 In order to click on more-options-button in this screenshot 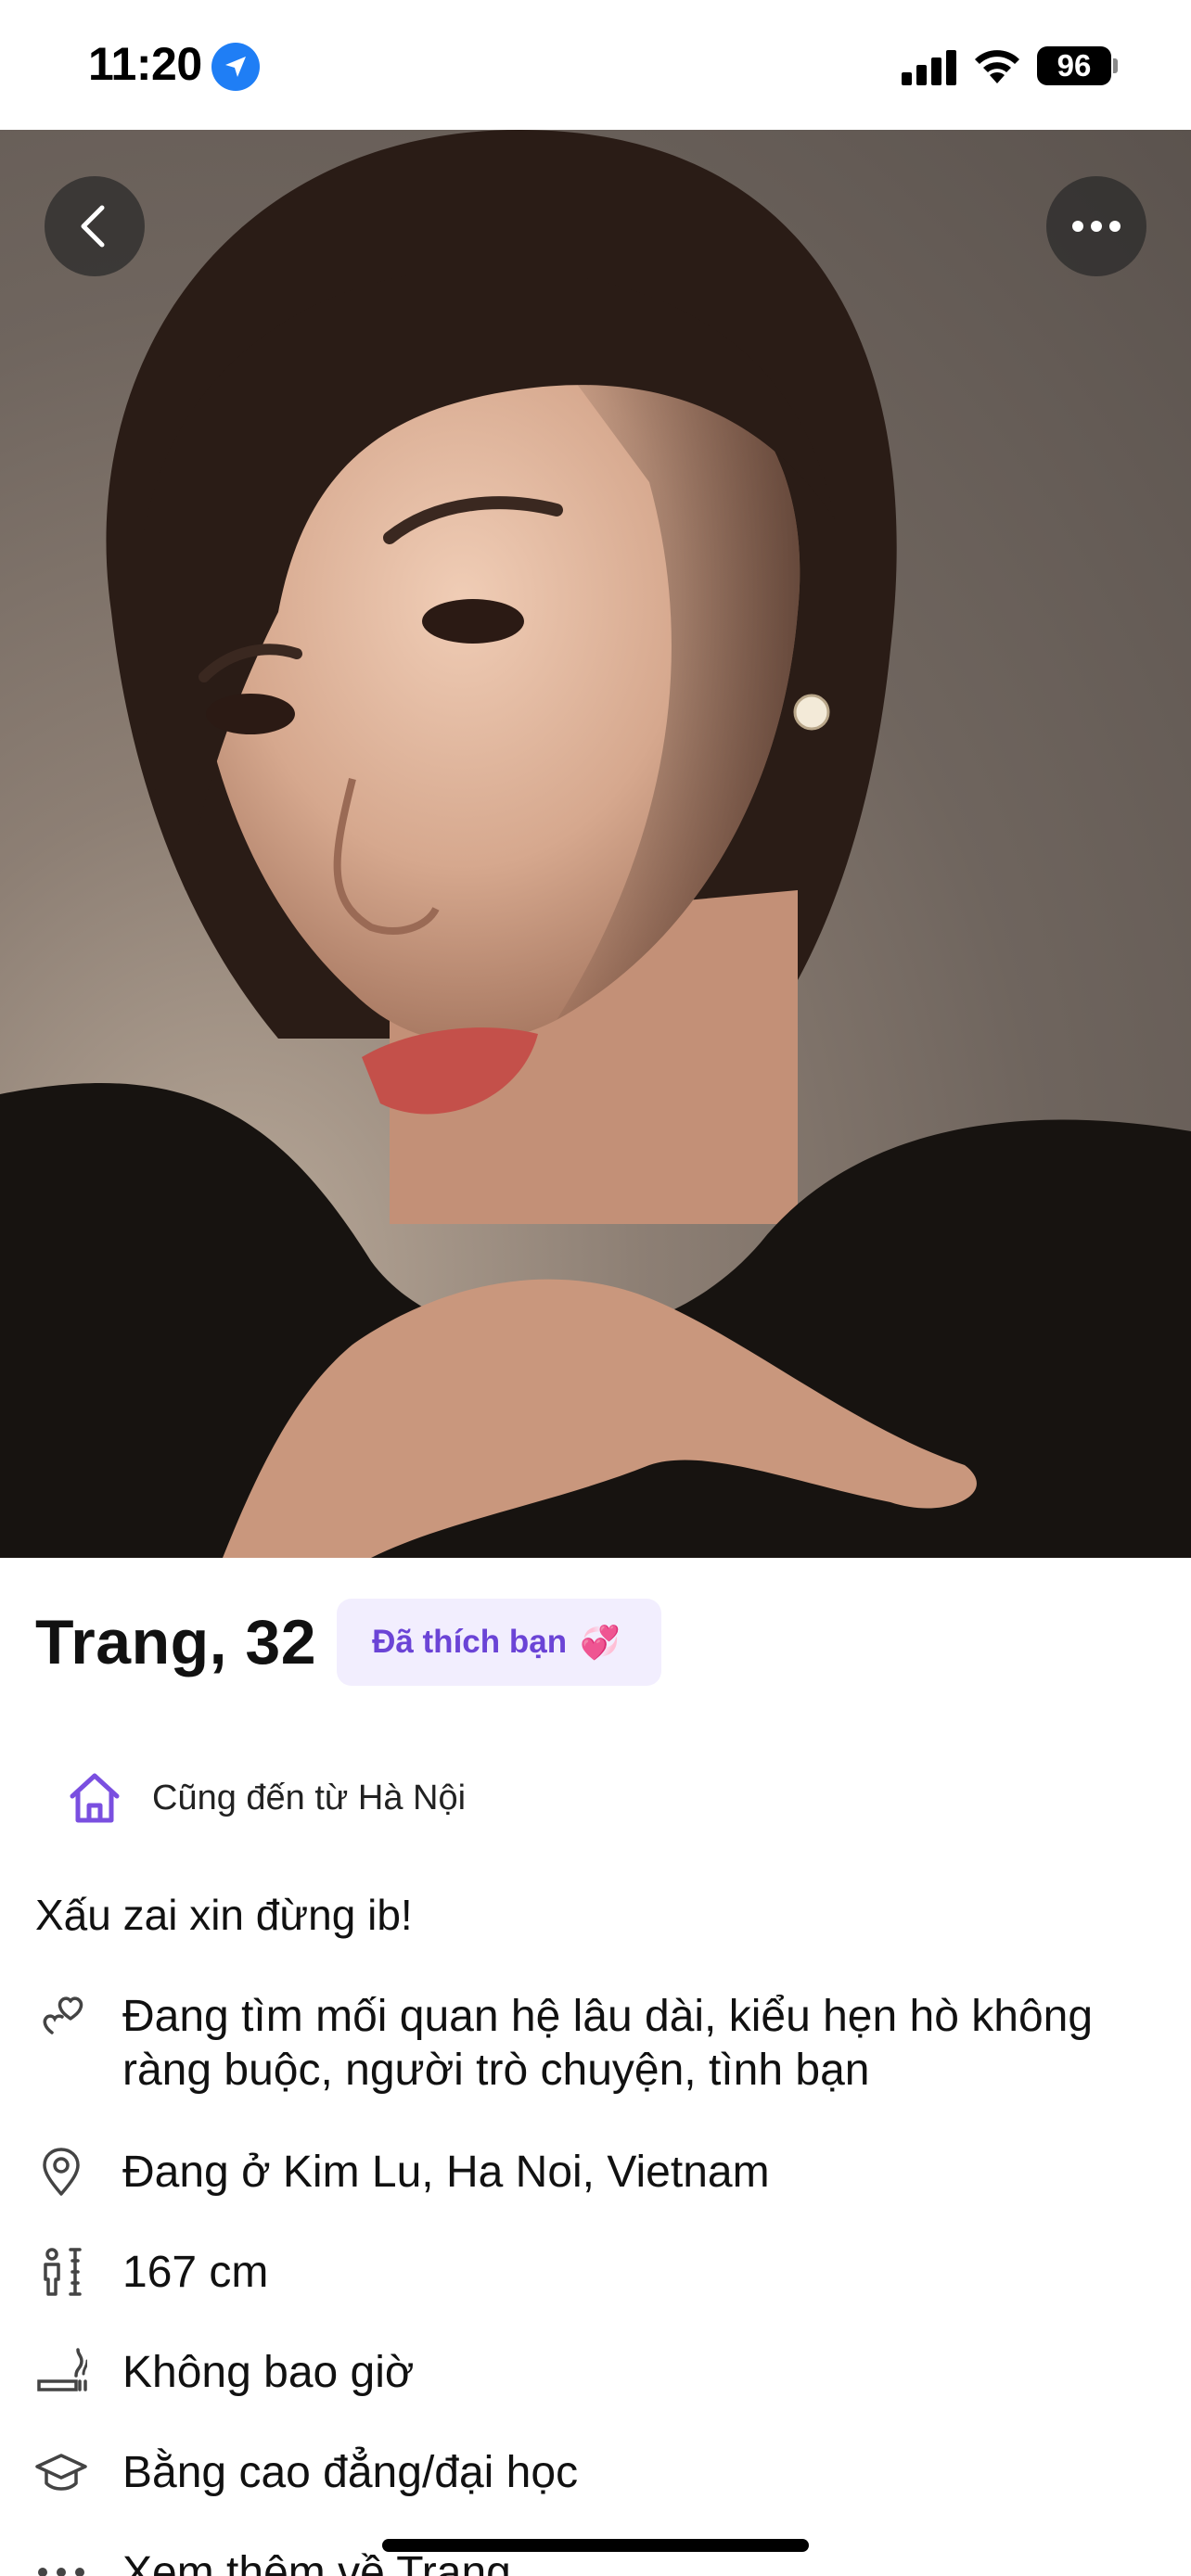, I will do `click(1096, 226)`.